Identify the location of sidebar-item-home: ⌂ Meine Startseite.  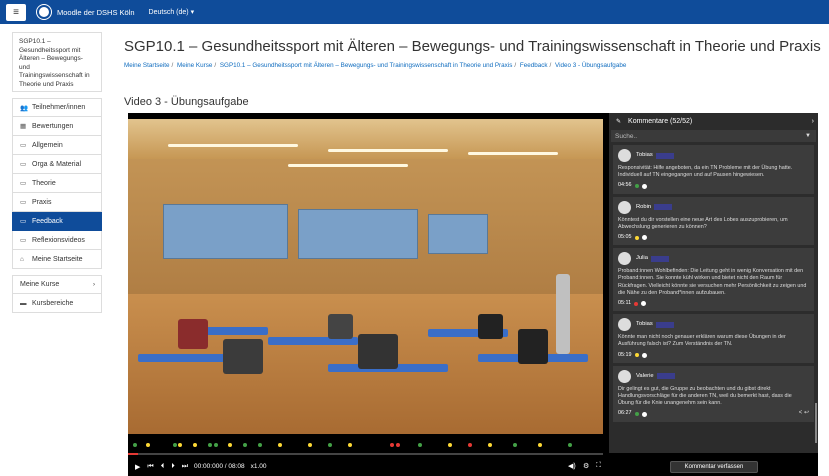
(57, 259).